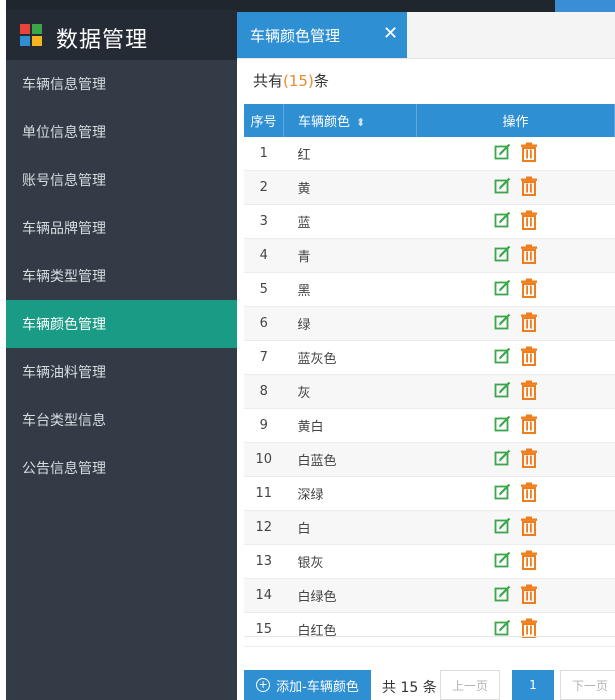 The height and width of the screenshot is (700, 615). I want to click on row-color: 灰, so click(350, 391).